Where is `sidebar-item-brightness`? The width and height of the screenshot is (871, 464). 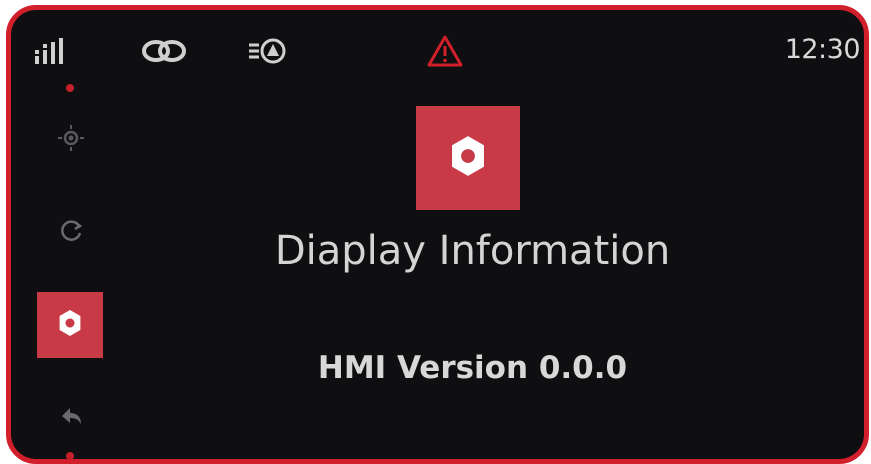
sidebar-item-brightness is located at coordinates (71, 140).